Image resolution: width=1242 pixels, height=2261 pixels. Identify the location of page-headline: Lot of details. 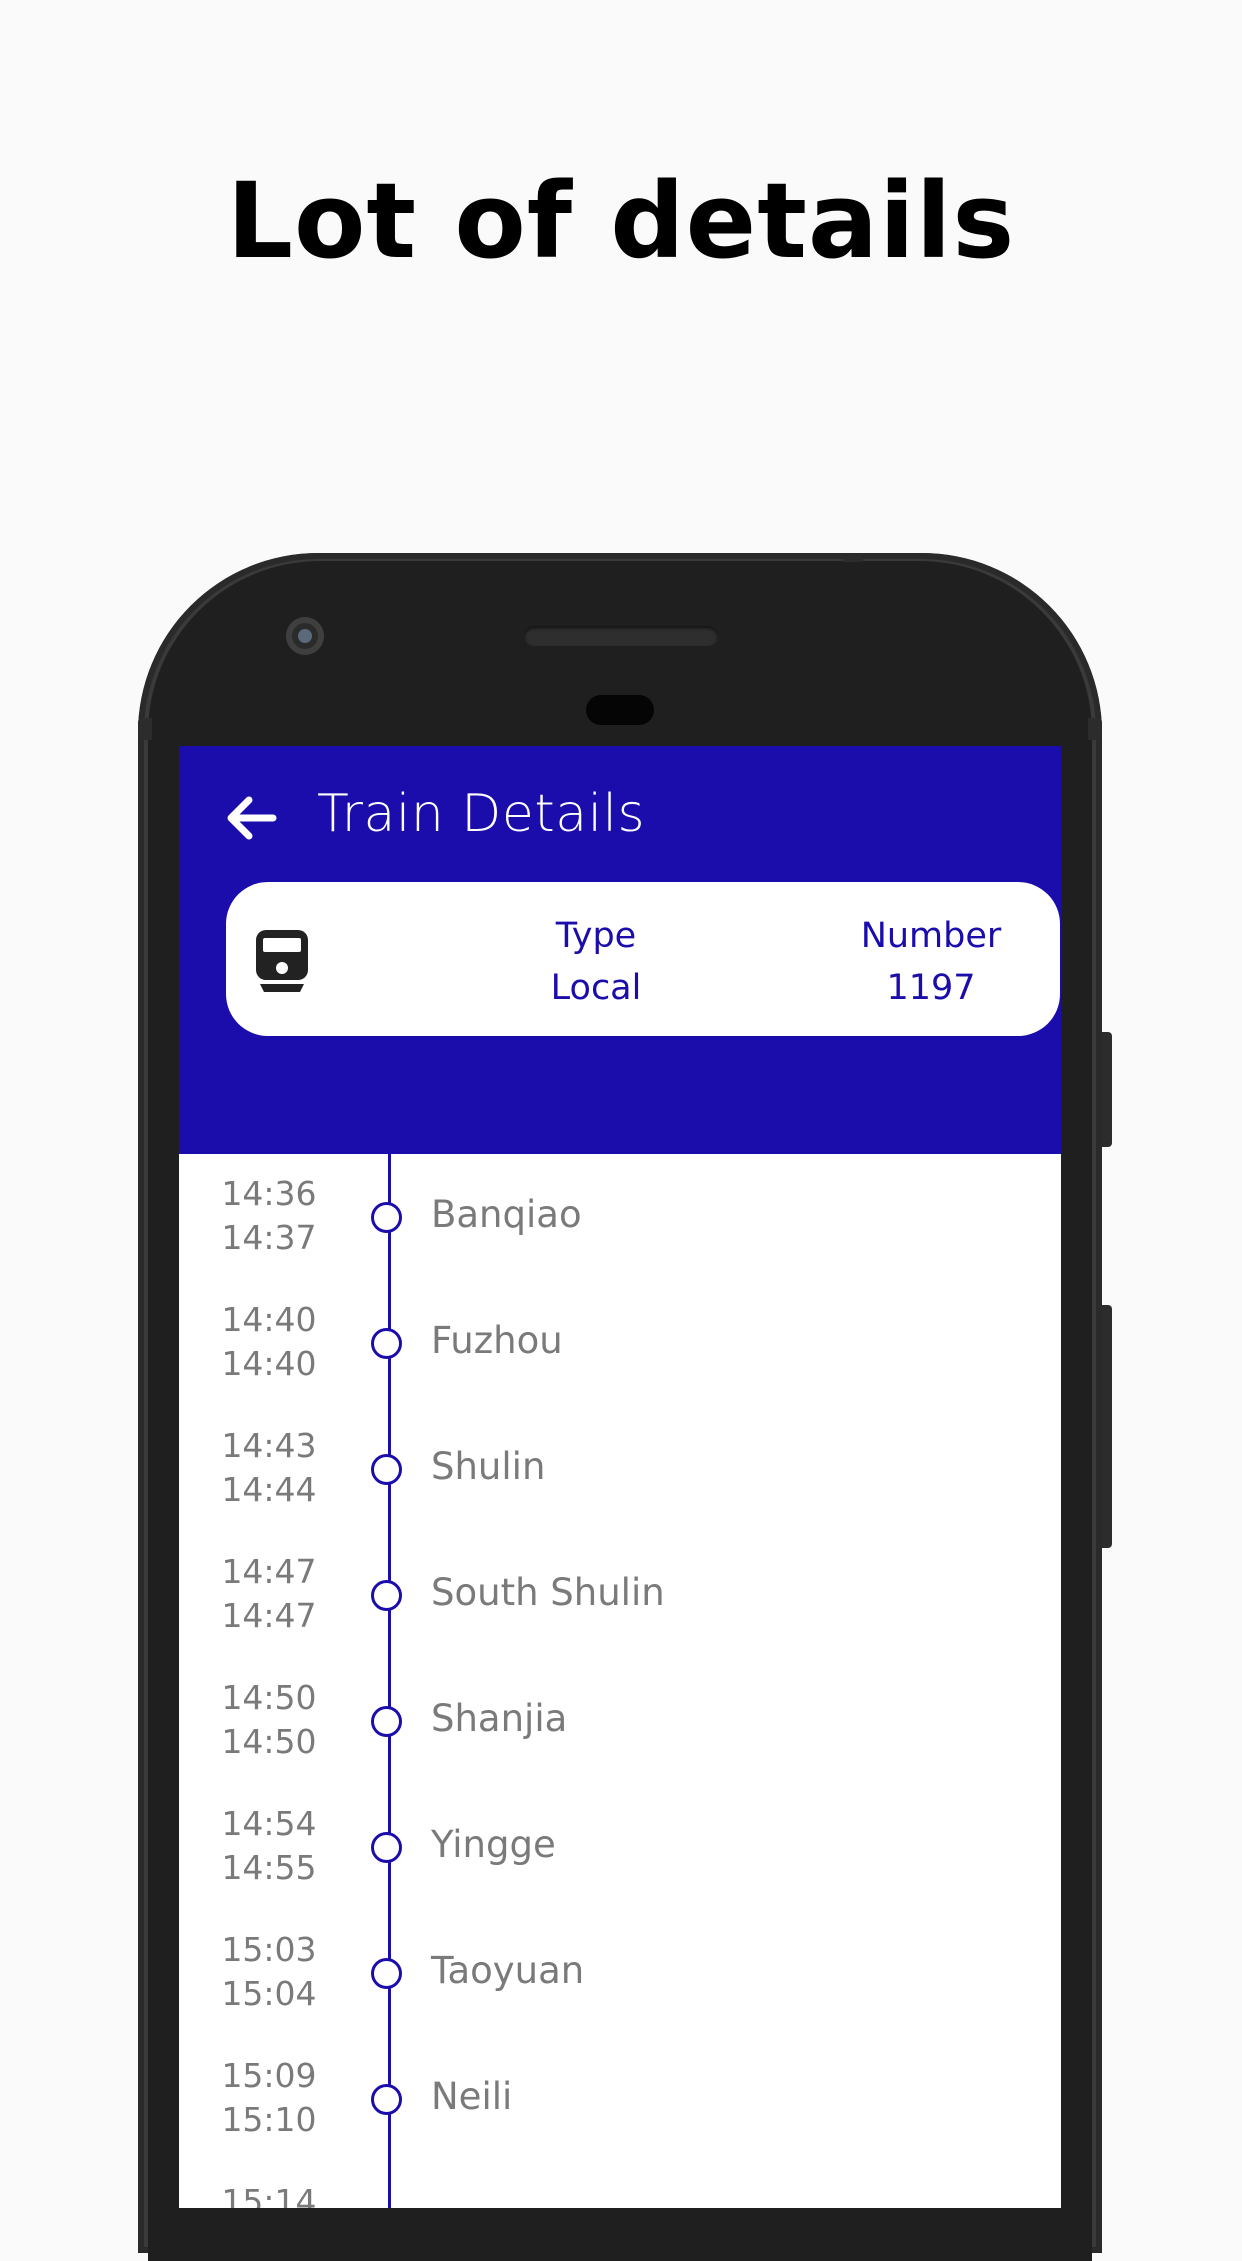
(621, 221).